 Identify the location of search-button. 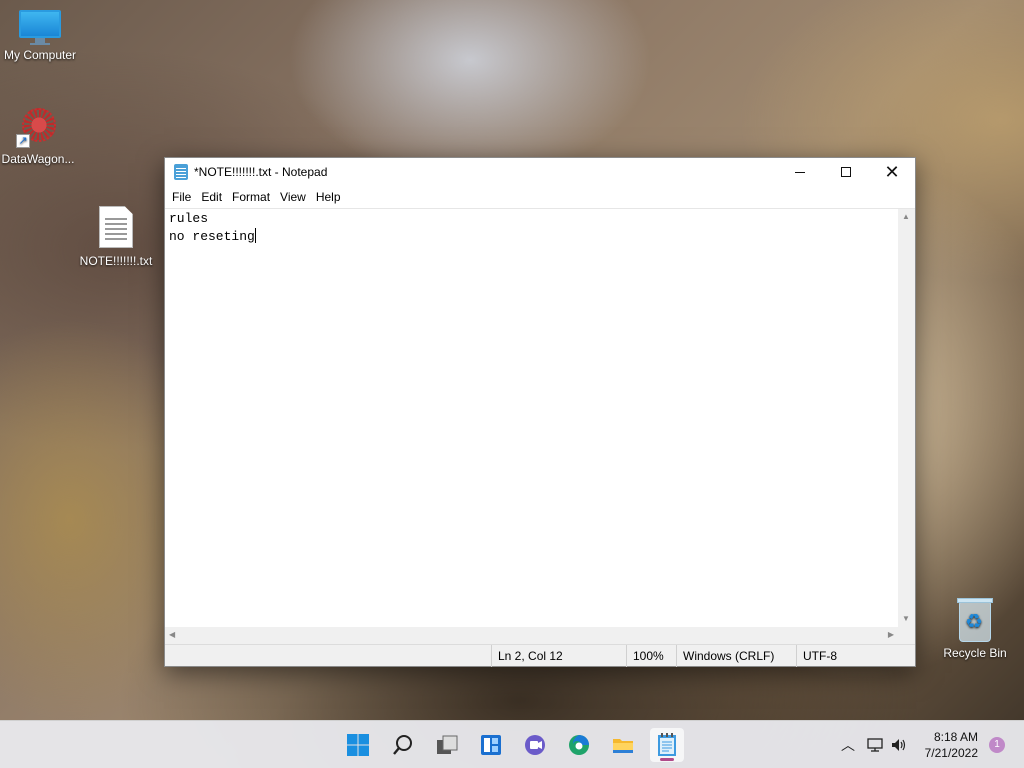
(403, 745).